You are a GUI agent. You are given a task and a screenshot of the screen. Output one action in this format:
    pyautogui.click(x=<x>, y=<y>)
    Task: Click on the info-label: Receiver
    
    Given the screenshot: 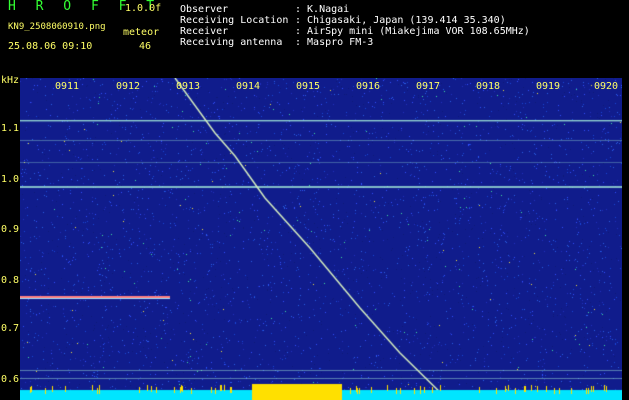 What is the action you would take?
    pyautogui.click(x=204, y=31)
    